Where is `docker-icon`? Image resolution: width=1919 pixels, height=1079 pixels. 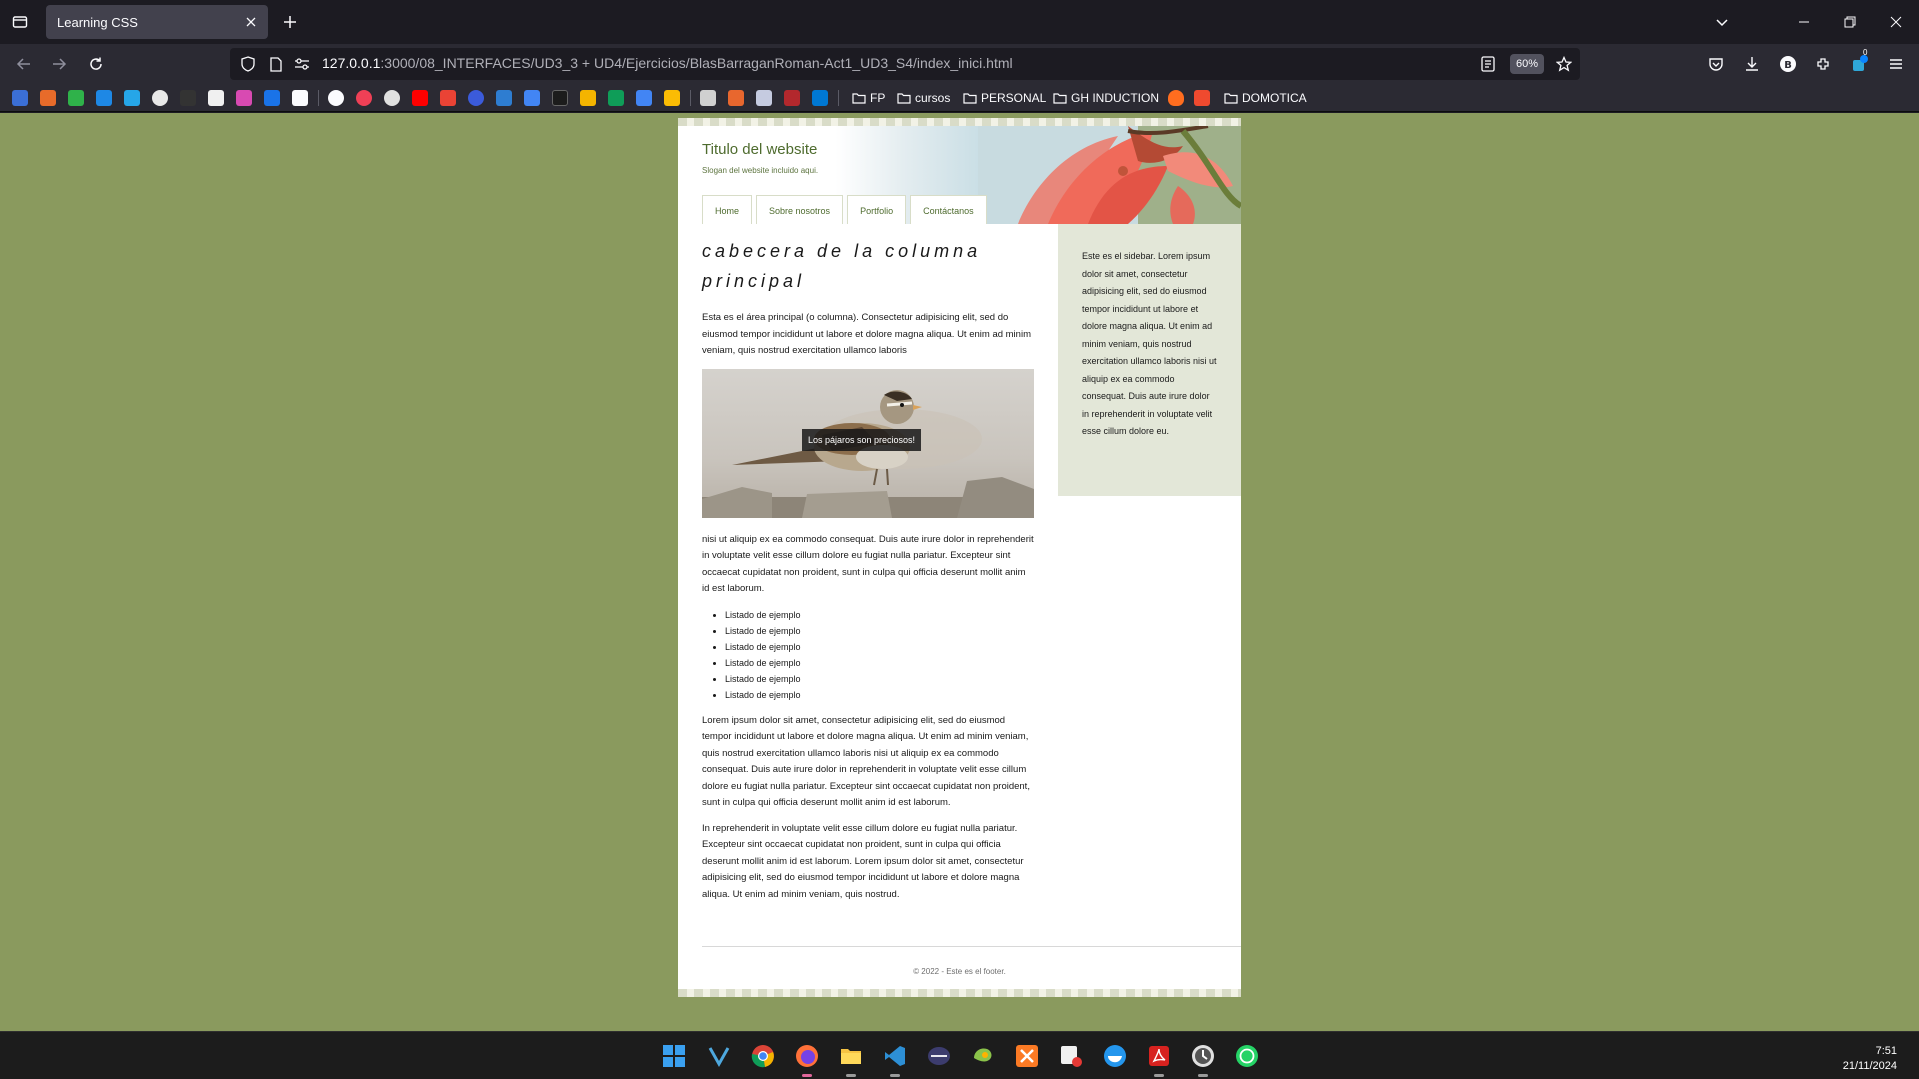 docker-icon is located at coordinates (1115, 1056).